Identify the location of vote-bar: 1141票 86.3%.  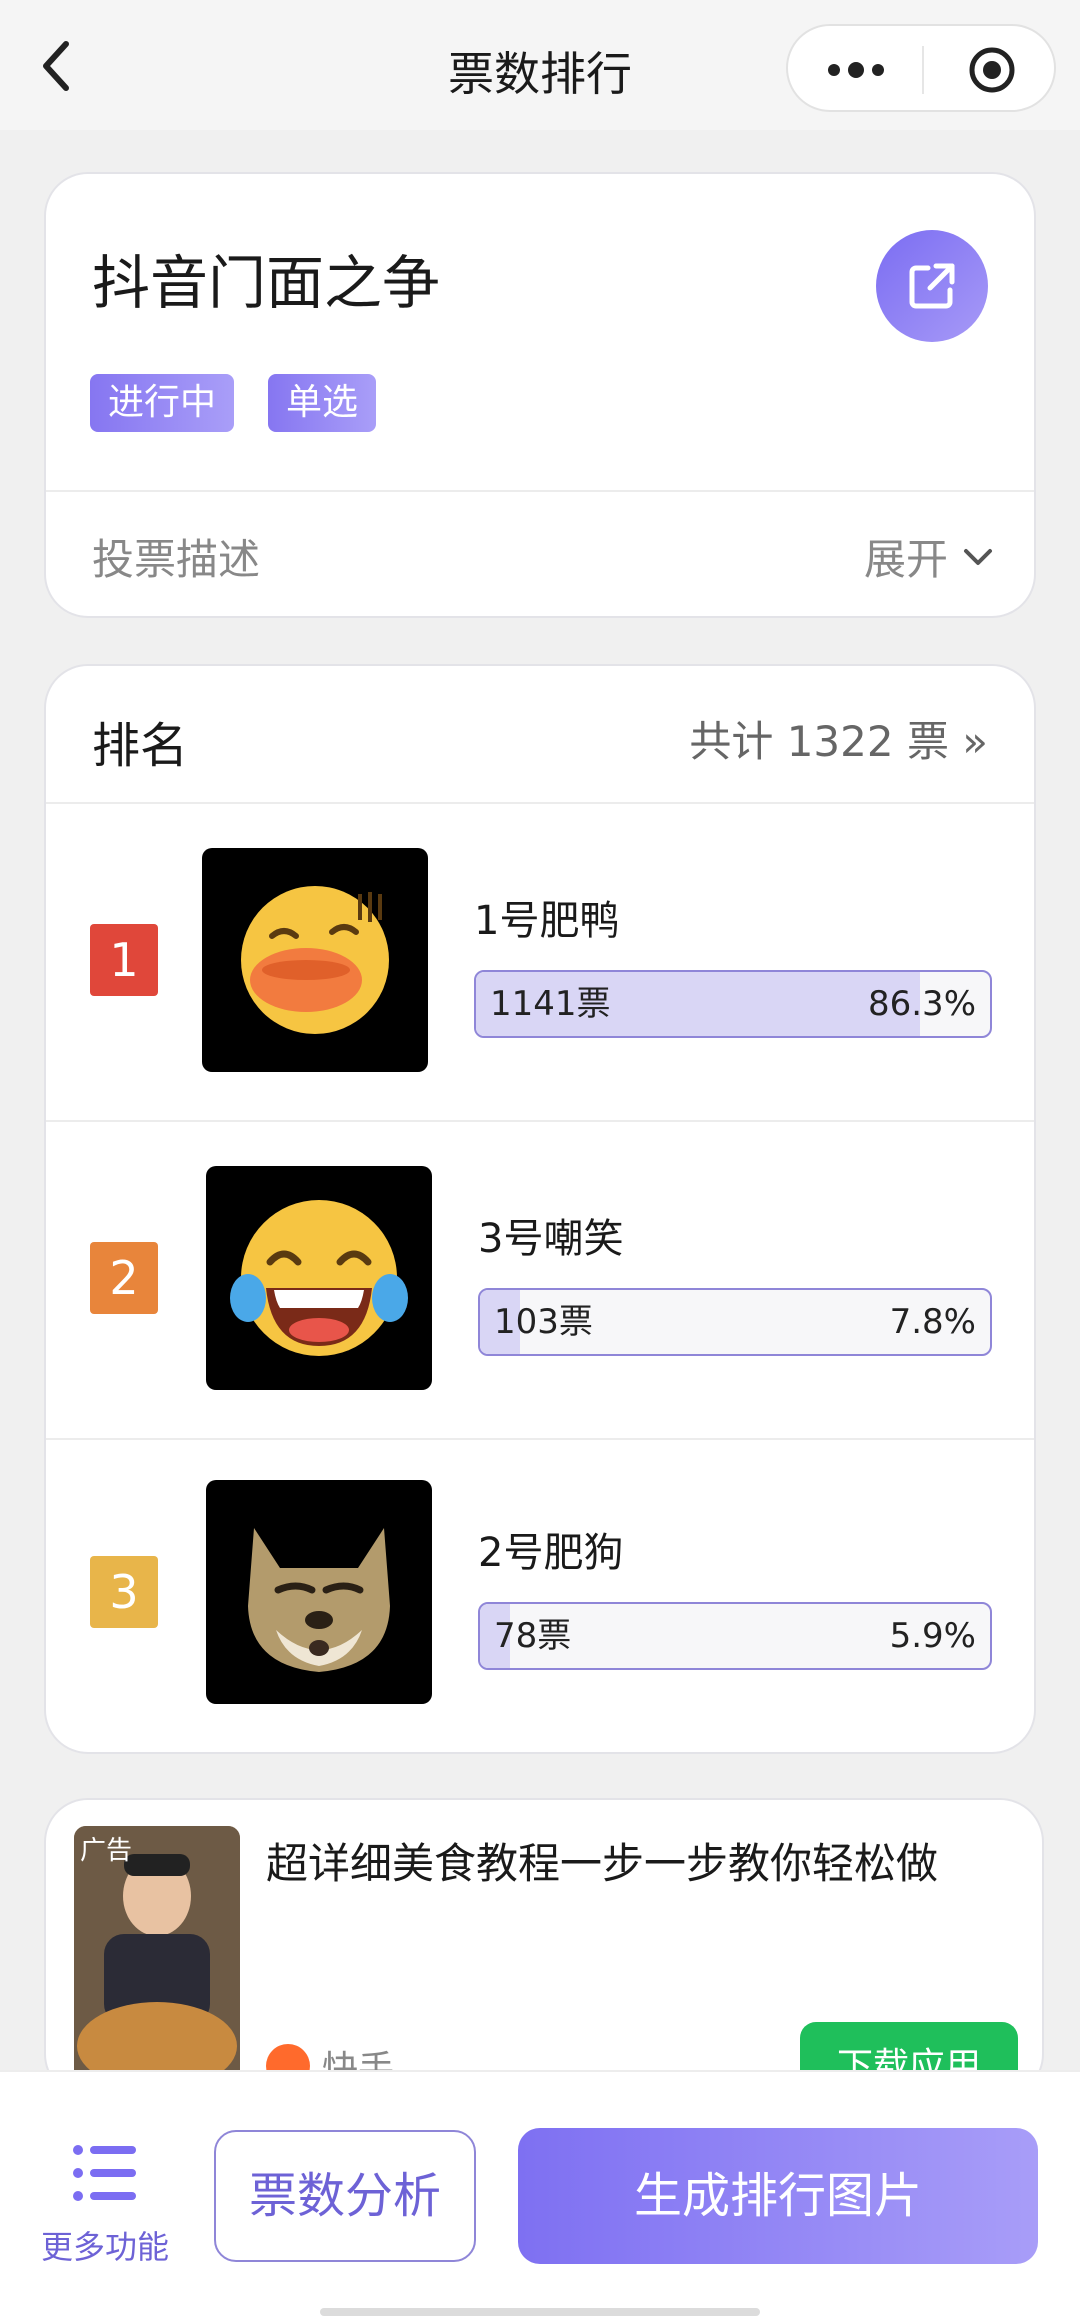
(733, 1004).